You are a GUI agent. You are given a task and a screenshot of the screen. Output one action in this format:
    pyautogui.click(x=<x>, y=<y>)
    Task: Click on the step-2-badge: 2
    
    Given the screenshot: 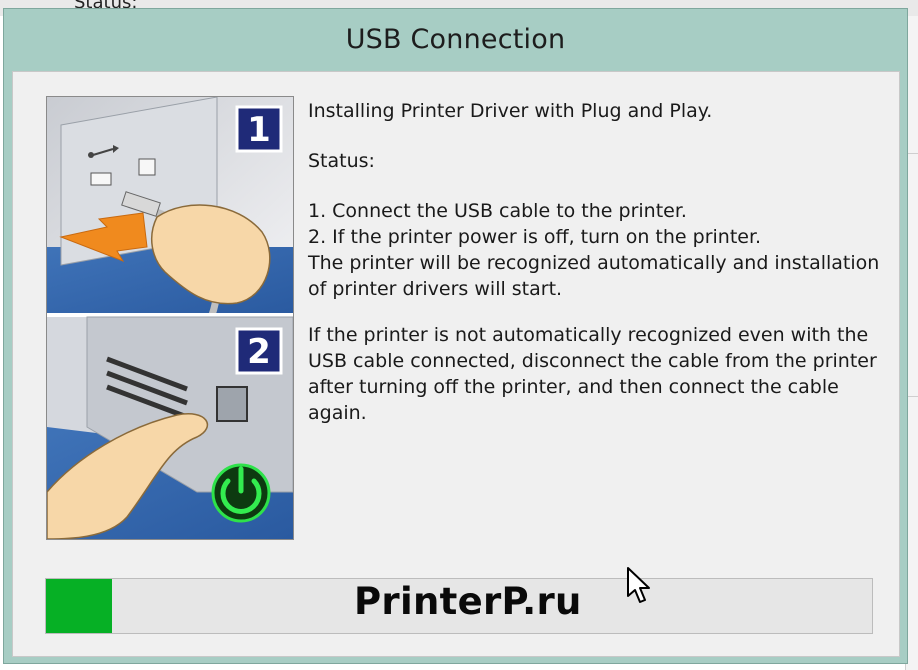 What is the action you would take?
    pyautogui.click(x=259, y=351)
    